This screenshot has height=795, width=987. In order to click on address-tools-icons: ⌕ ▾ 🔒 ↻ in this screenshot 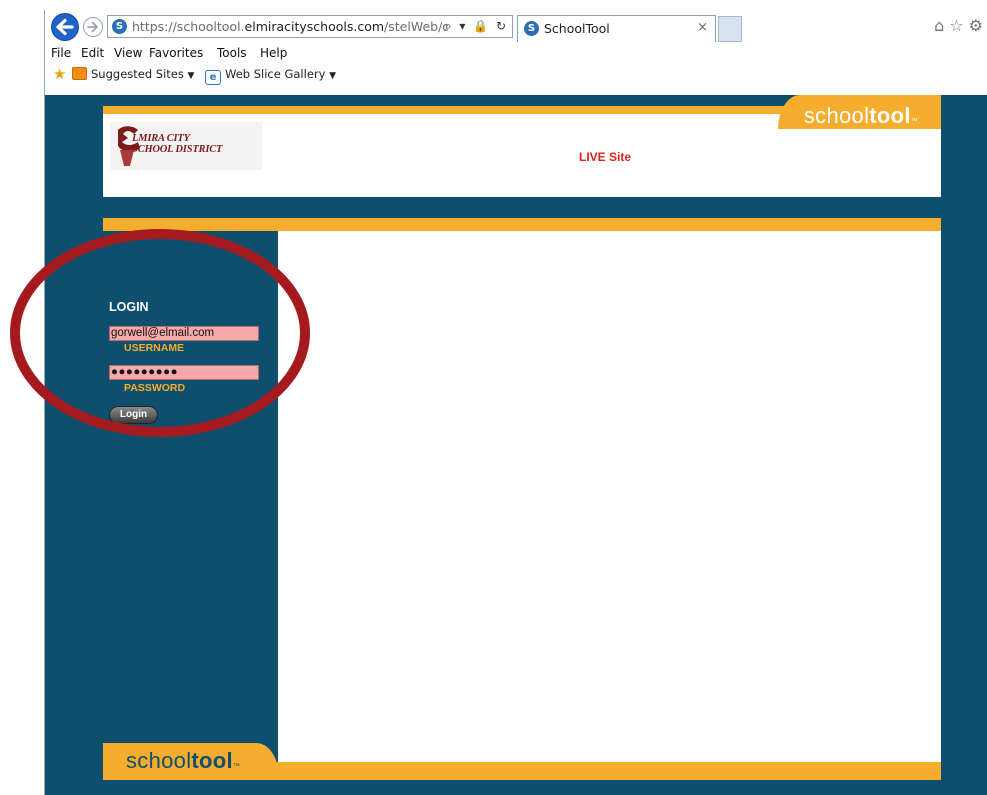, I will do `click(476, 26)`.